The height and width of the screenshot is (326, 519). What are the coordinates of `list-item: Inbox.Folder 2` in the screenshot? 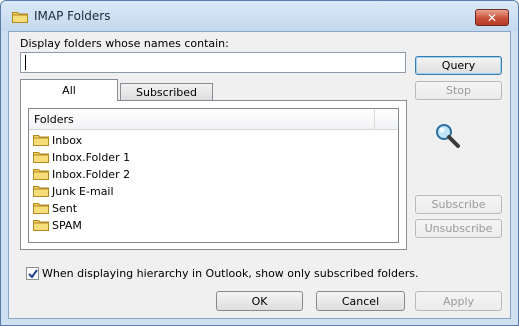 It's located at (81, 174).